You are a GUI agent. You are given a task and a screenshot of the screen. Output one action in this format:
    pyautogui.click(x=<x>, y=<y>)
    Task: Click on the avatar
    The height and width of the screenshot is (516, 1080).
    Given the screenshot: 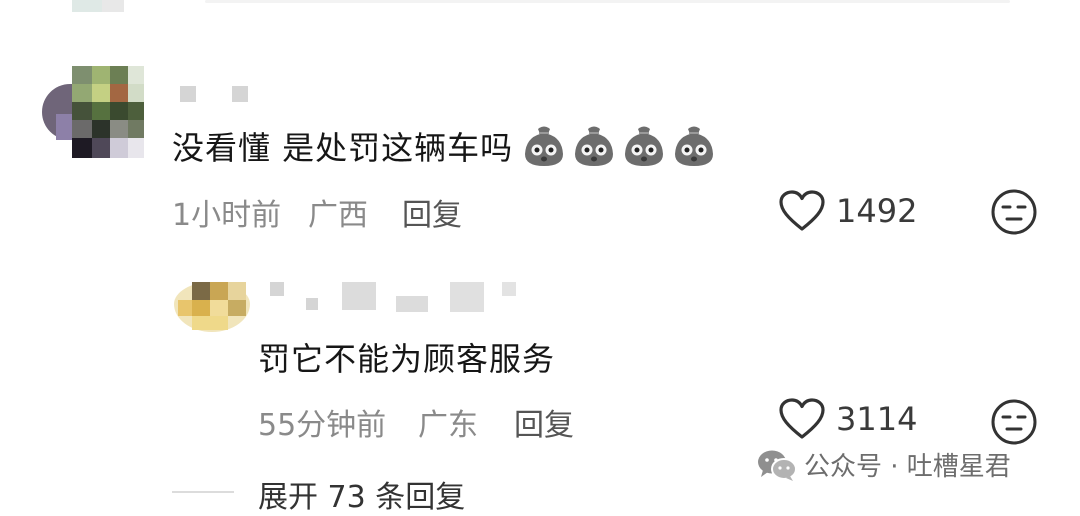 What is the action you would take?
    pyautogui.click(x=93, y=112)
    